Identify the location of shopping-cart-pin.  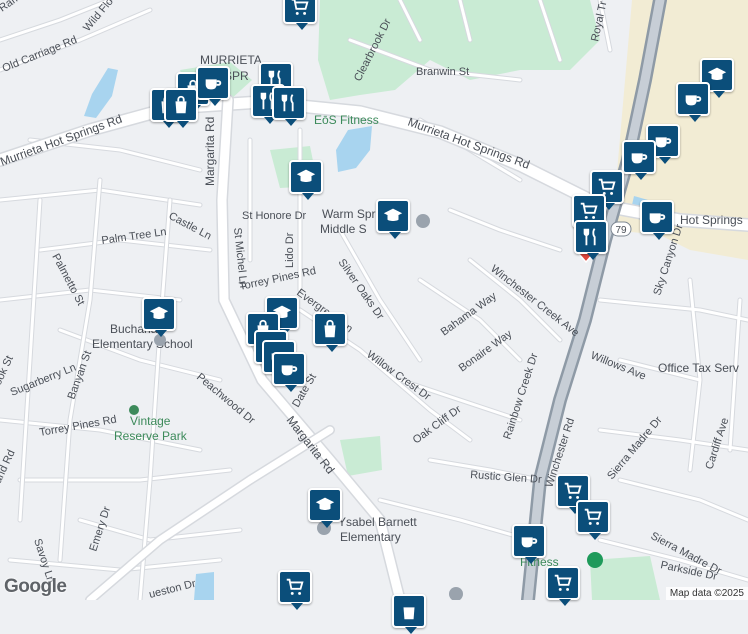
(300, 15).